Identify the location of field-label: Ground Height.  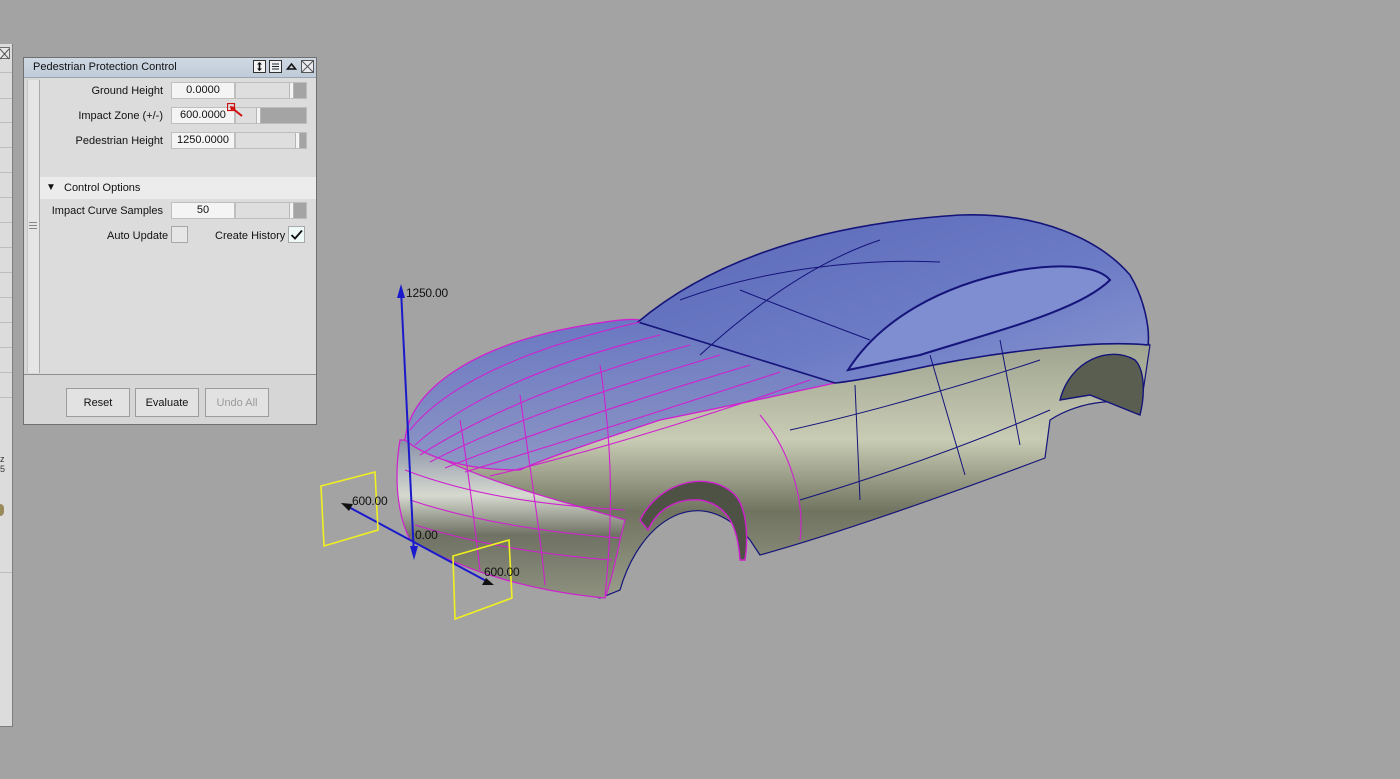
(127, 91).